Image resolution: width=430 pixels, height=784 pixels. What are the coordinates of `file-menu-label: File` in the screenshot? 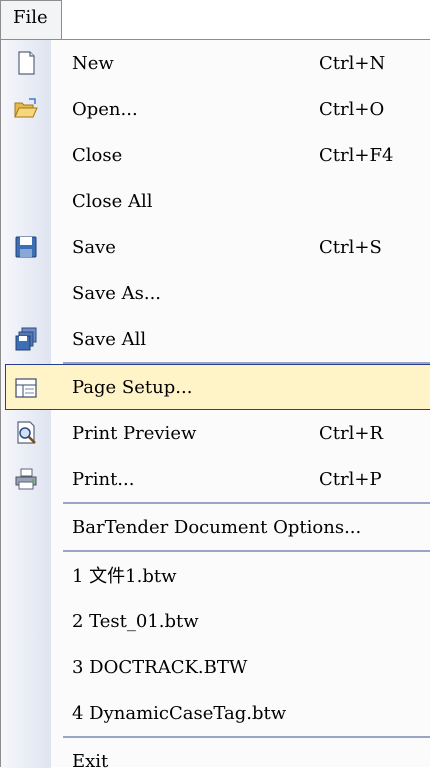 It's located at (30, 17).